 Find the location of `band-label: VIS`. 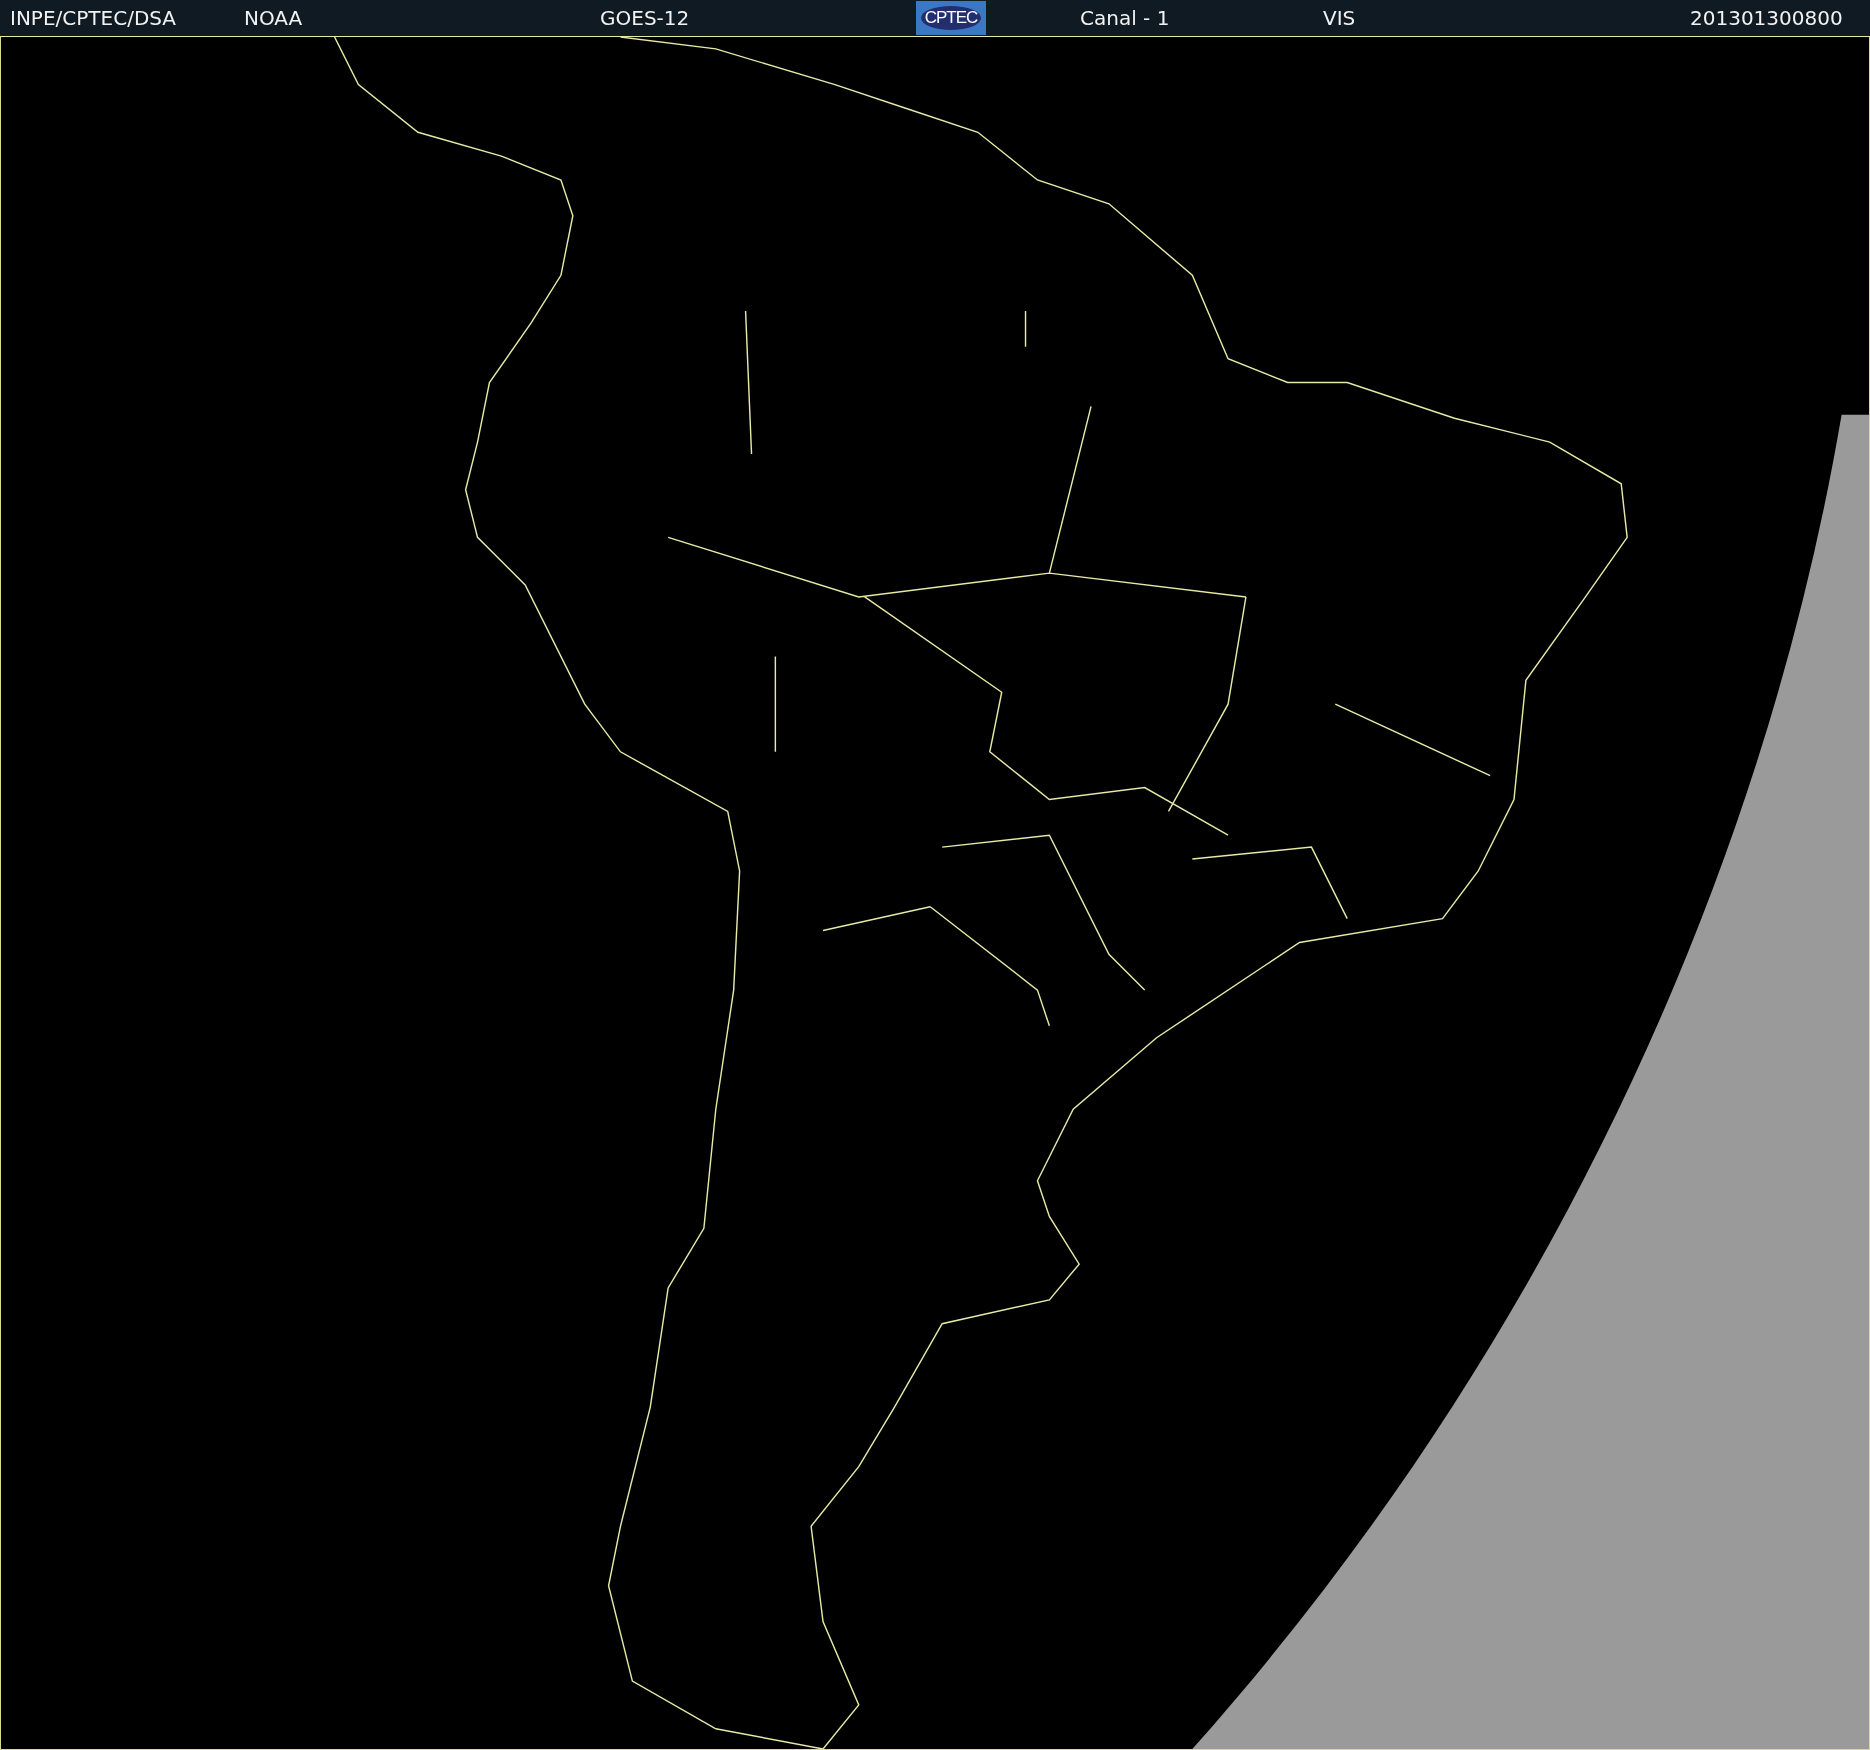

band-label: VIS is located at coordinates (1339, 18).